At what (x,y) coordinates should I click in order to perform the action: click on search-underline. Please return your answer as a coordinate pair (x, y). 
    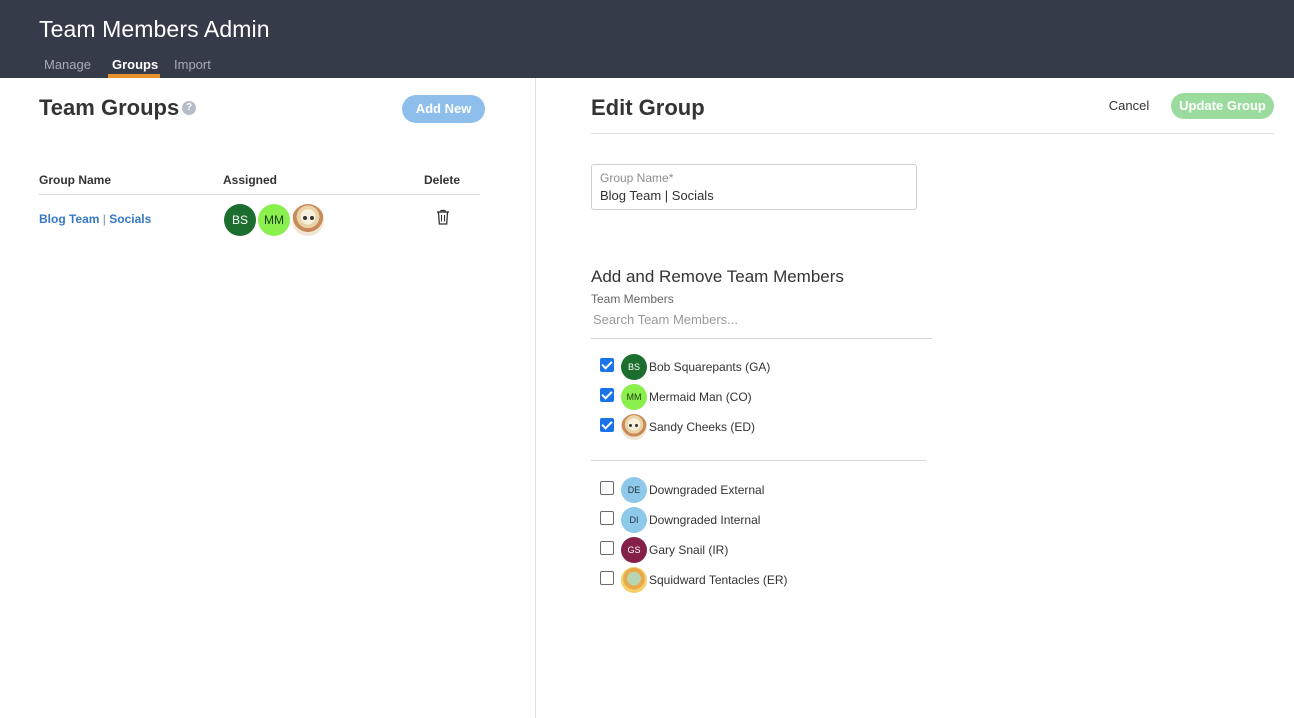
    Looking at the image, I should click on (761, 338).